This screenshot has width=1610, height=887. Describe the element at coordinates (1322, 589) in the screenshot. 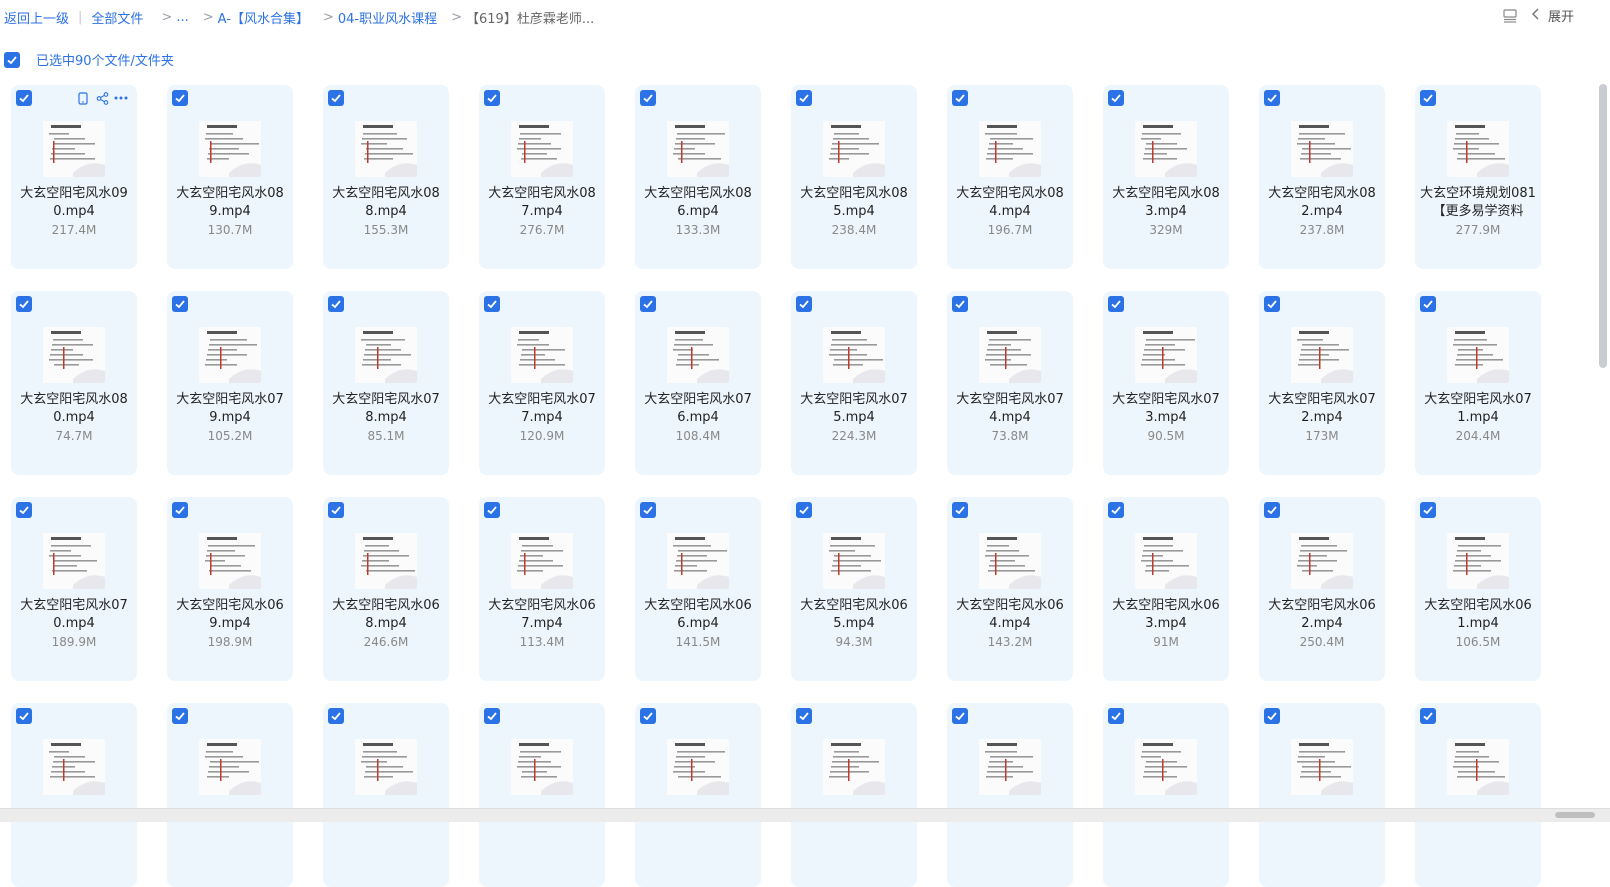

I see `file-card: 大玄空阳宅风水062.mp4 250.4M` at that location.